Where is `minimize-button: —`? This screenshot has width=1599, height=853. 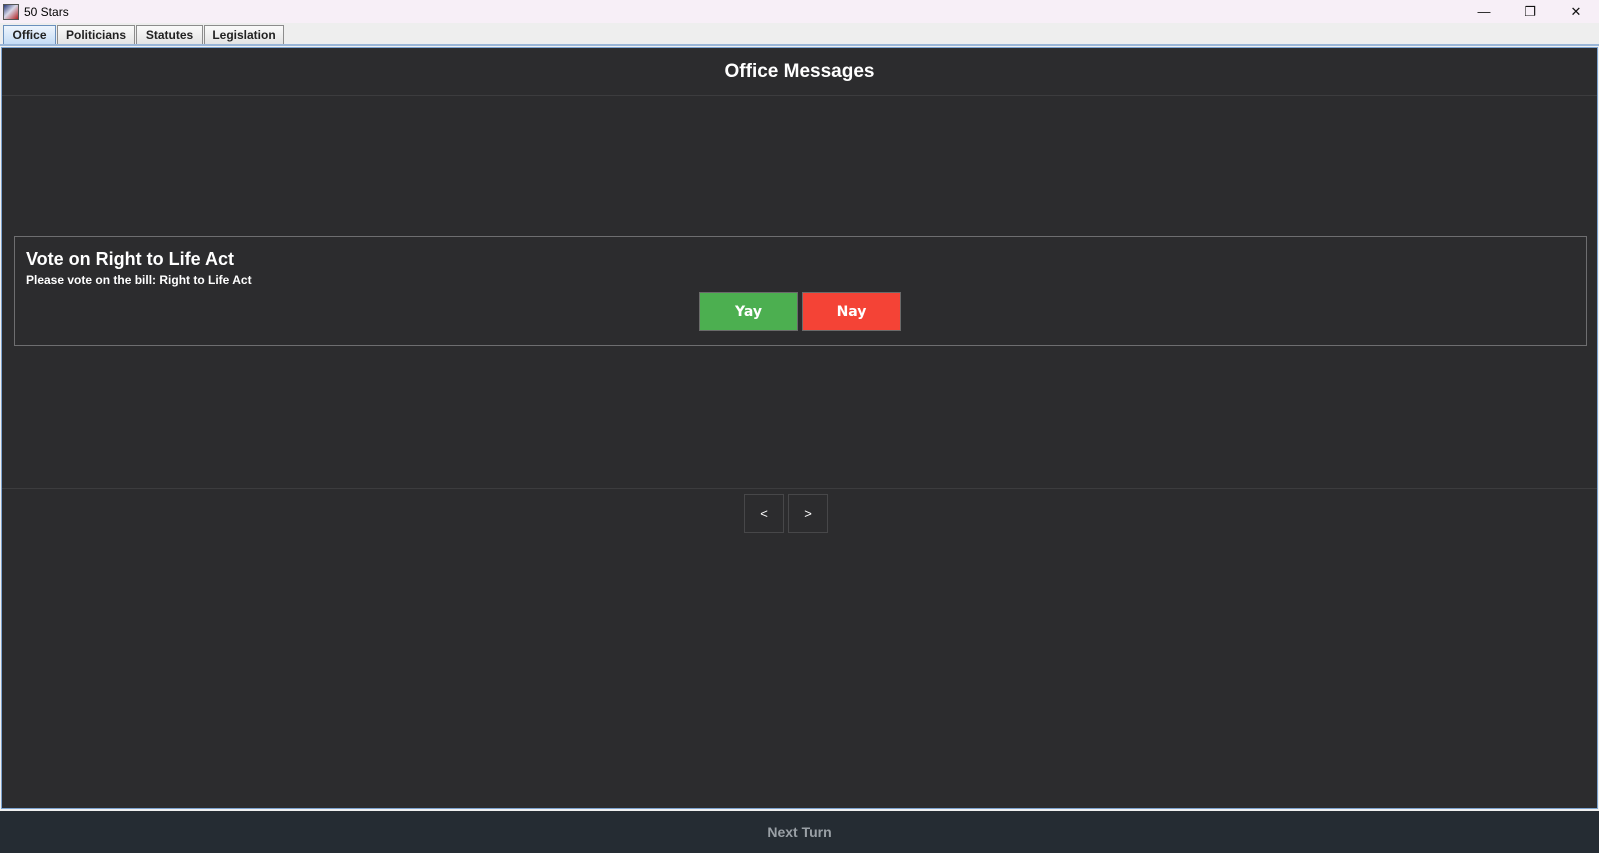
minimize-button: — is located at coordinates (1484, 11).